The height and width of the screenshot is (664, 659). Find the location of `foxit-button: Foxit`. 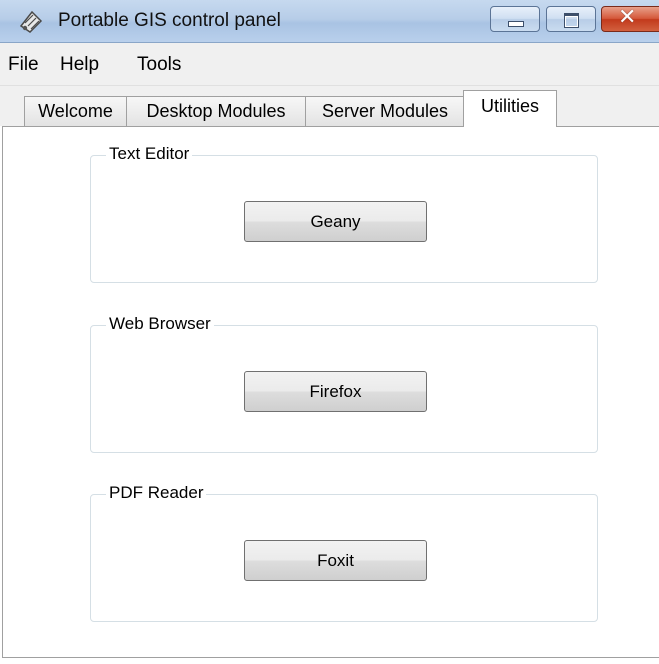

foxit-button: Foxit is located at coordinates (335, 560).